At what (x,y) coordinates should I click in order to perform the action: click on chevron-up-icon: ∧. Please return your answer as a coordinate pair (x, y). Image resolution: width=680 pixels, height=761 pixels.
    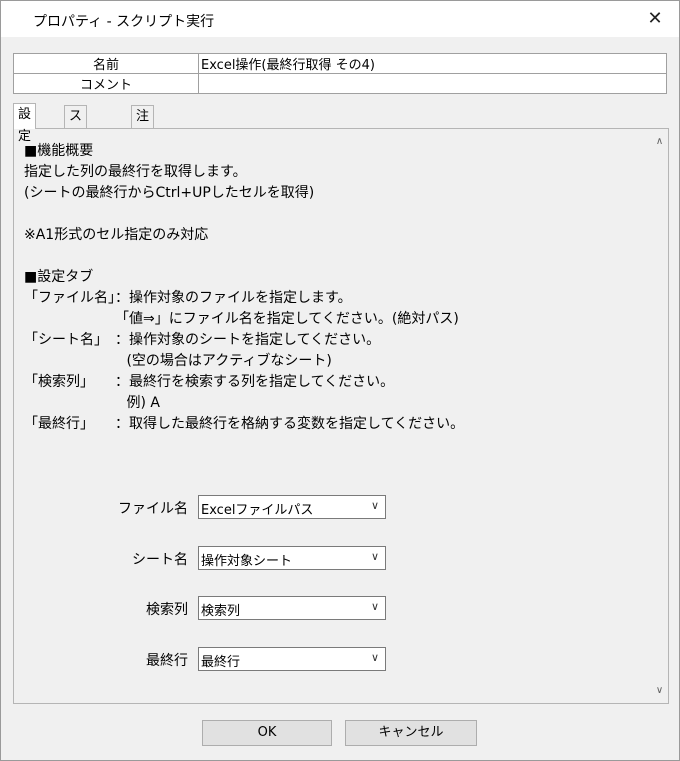
    Looking at the image, I should click on (659, 141).